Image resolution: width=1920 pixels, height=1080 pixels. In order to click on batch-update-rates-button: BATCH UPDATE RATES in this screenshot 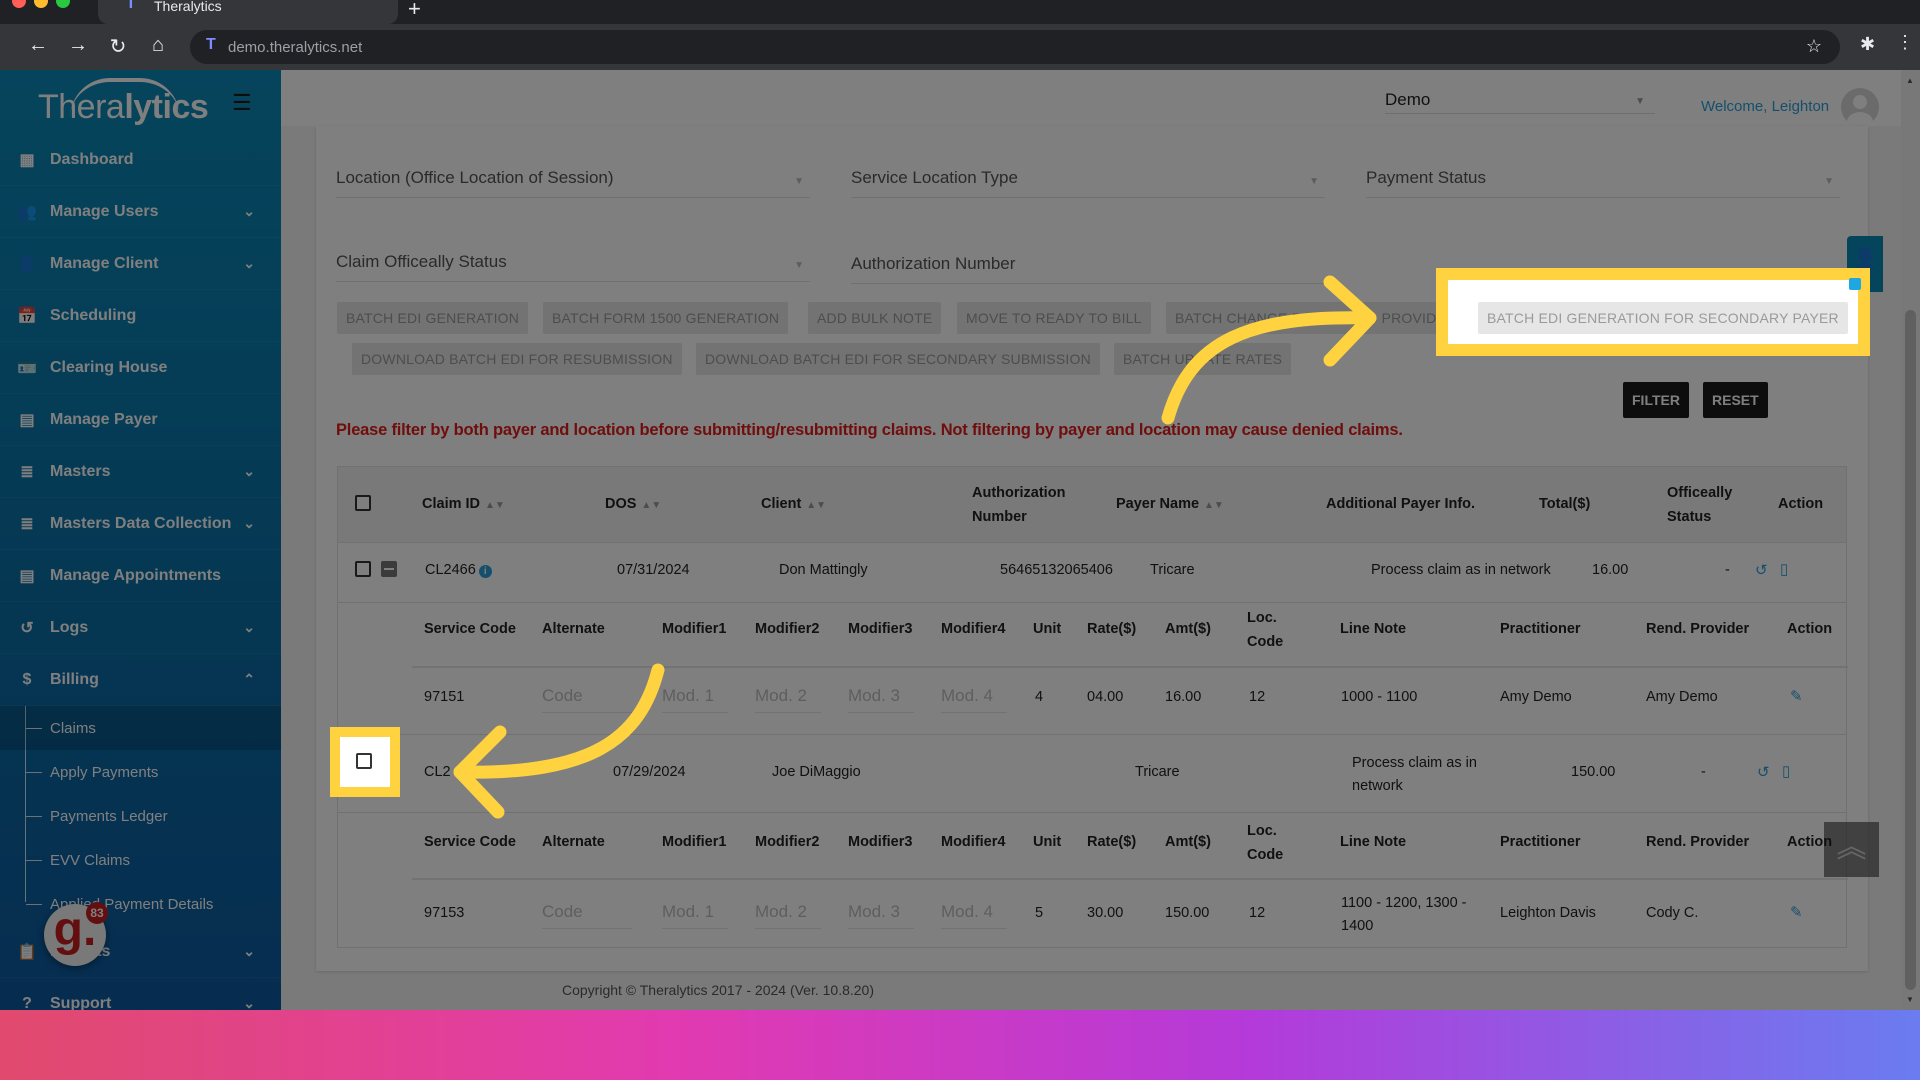, I will do `click(1203, 359)`.